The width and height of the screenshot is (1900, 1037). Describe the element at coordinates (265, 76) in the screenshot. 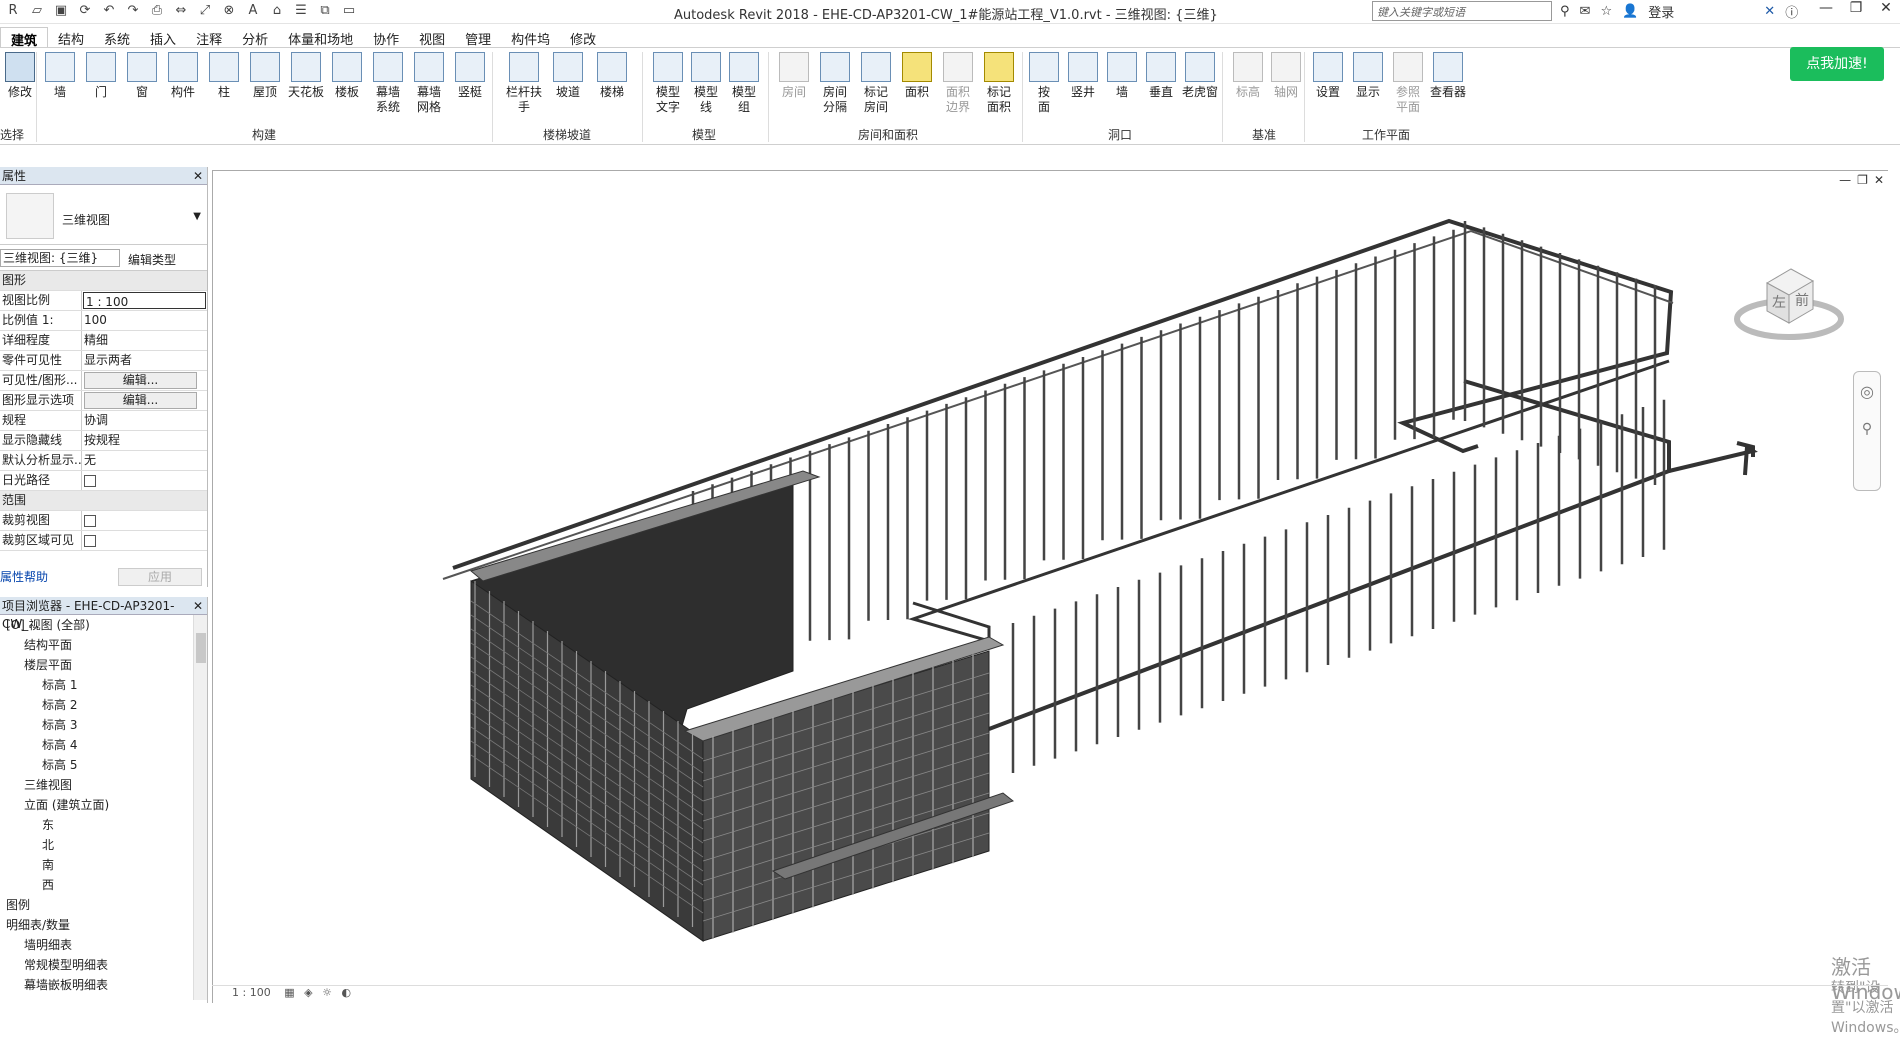

I see `build-tool-5: 屋顶` at that location.